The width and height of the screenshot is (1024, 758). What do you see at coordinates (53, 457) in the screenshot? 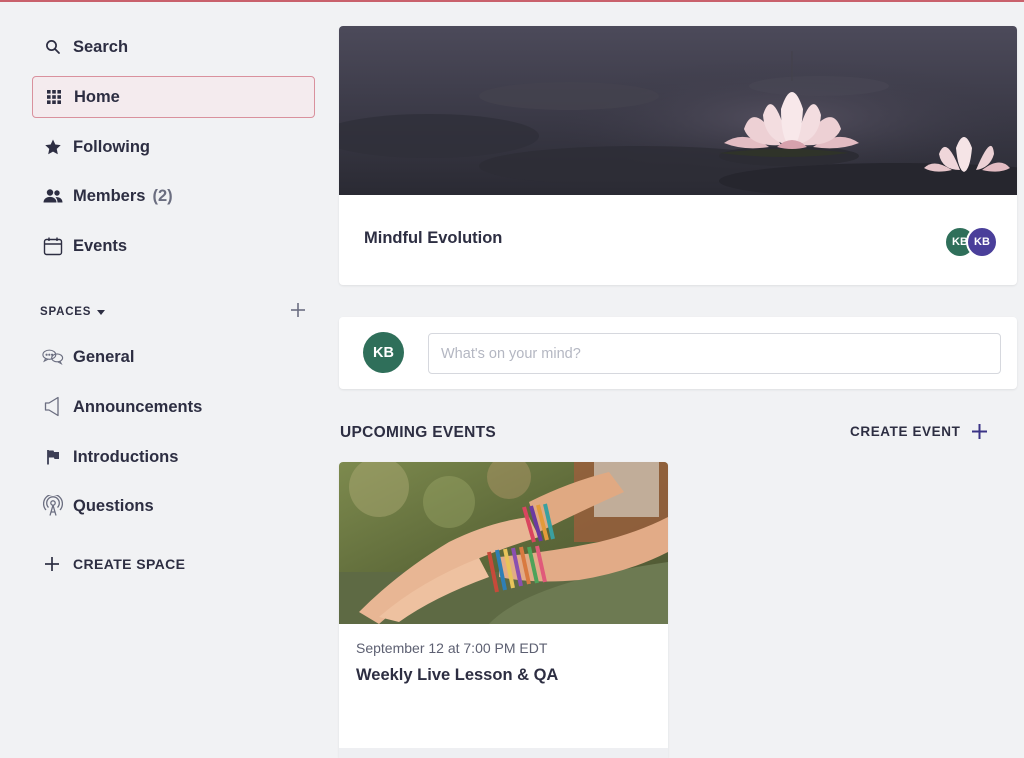
I see `flag-icon` at bounding box center [53, 457].